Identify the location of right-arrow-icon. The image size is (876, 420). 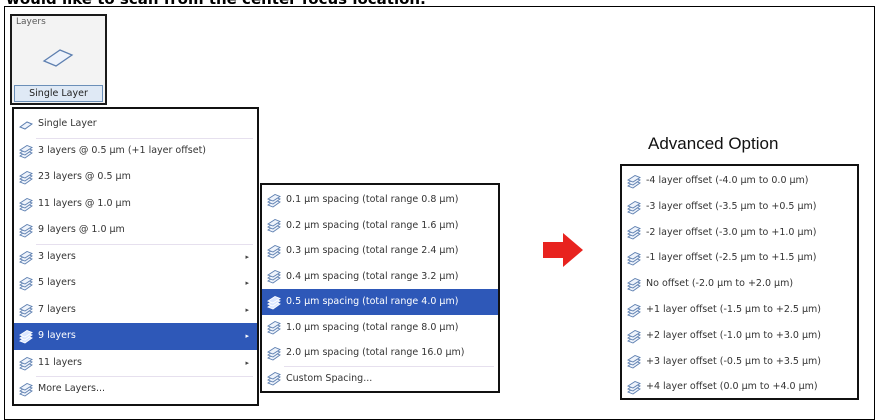
(563, 250).